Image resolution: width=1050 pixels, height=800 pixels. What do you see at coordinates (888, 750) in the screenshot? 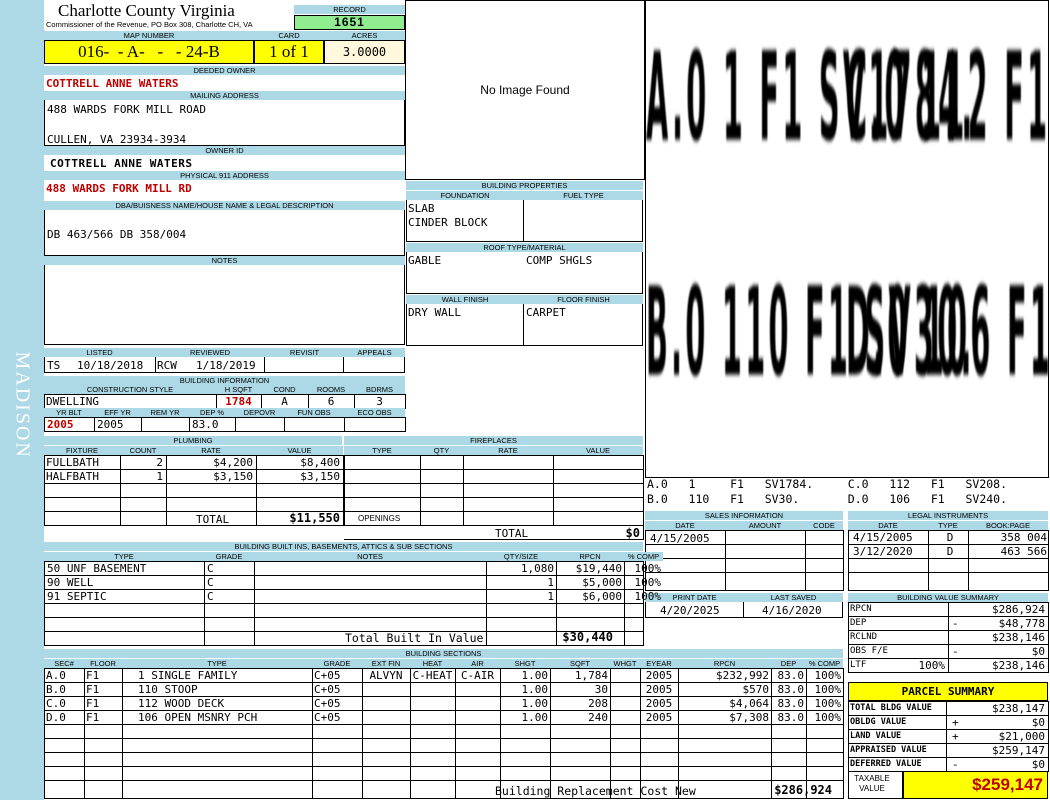
I see `parcel-key: APPRAISED VALUE` at bounding box center [888, 750].